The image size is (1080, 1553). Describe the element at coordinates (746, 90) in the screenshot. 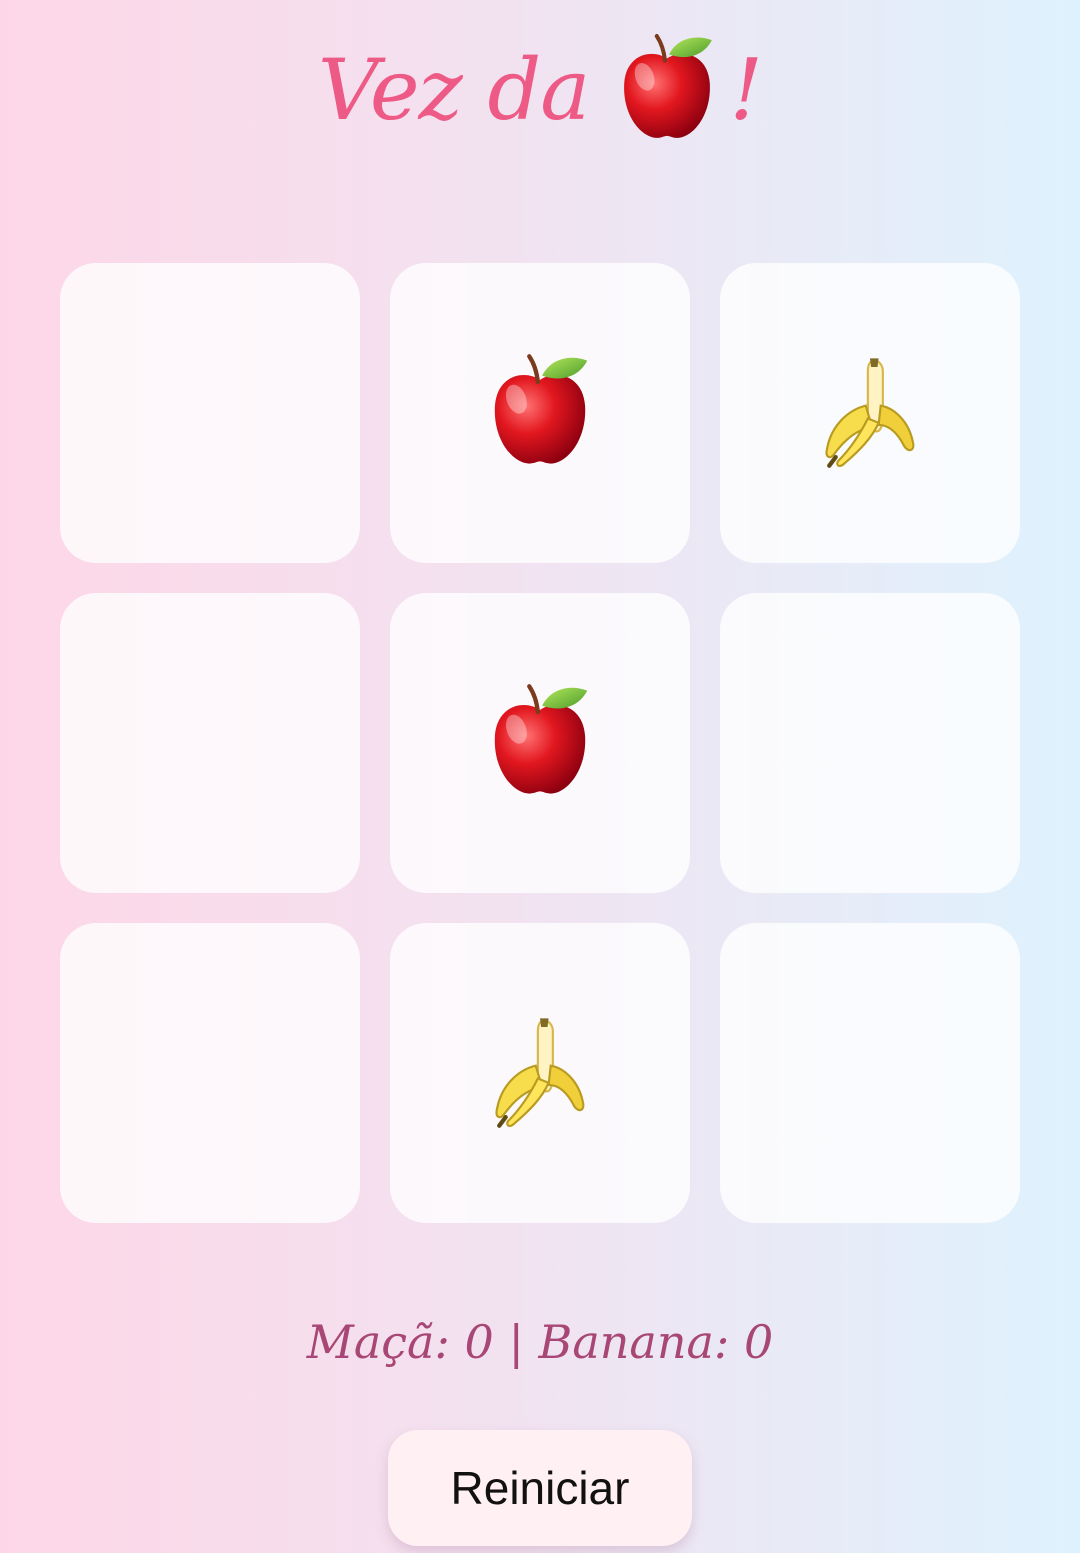

I see `turn-title-suffix: !` at that location.